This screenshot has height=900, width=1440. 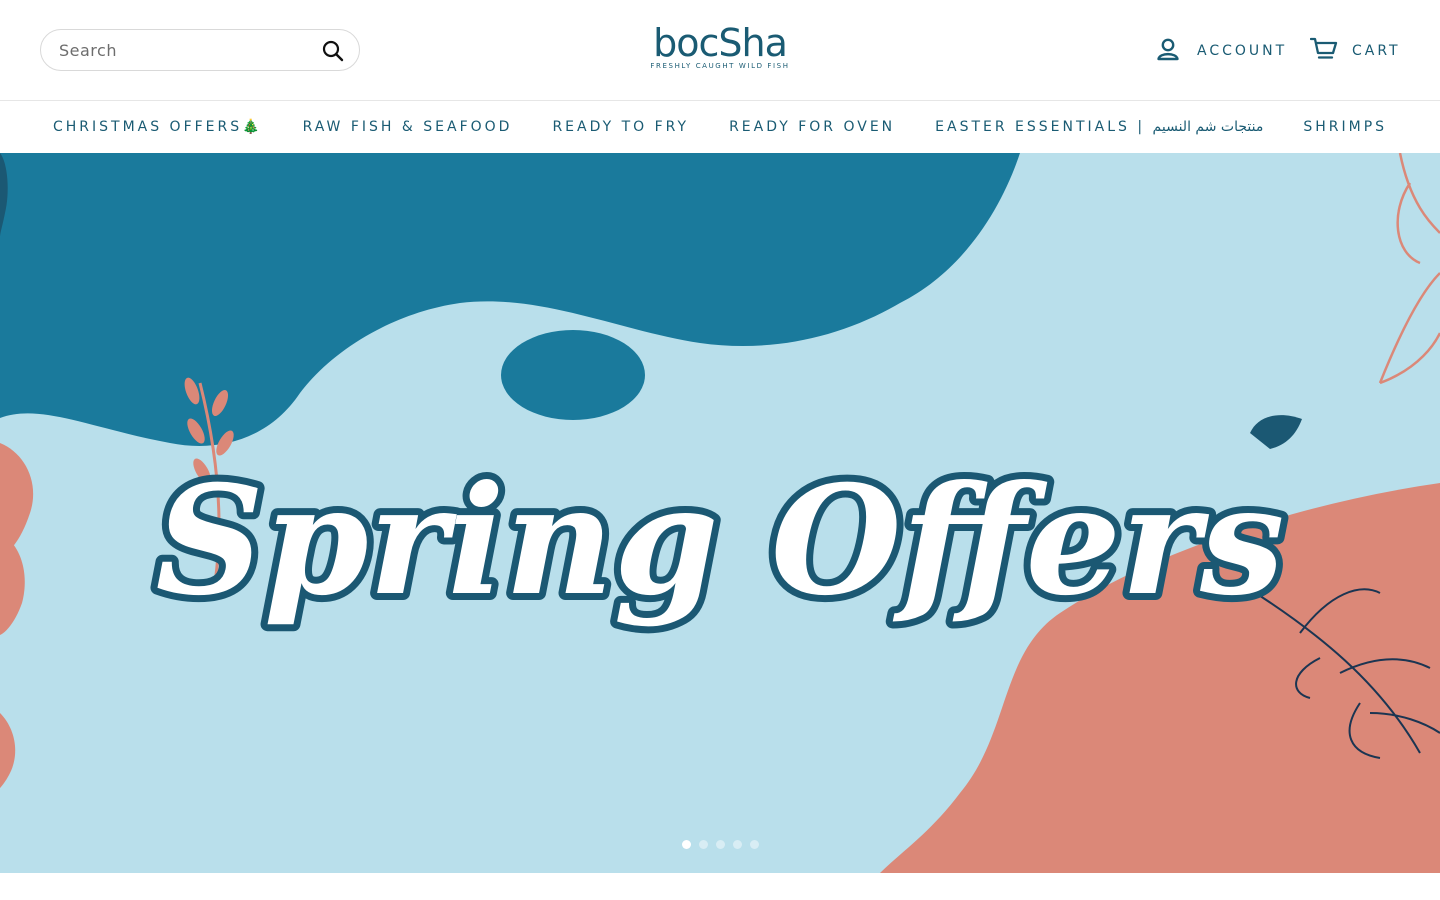 What do you see at coordinates (333, 51) in the screenshot?
I see `search-icon` at bounding box center [333, 51].